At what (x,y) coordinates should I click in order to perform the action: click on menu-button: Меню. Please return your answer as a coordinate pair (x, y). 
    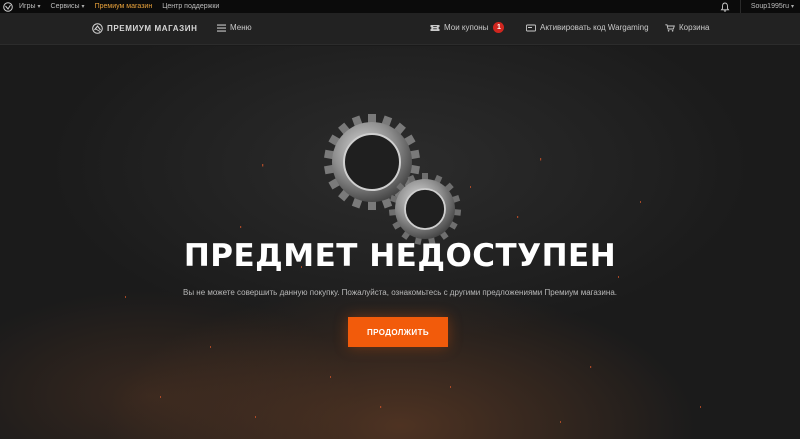
    Looking at the image, I should click on (234, 27).